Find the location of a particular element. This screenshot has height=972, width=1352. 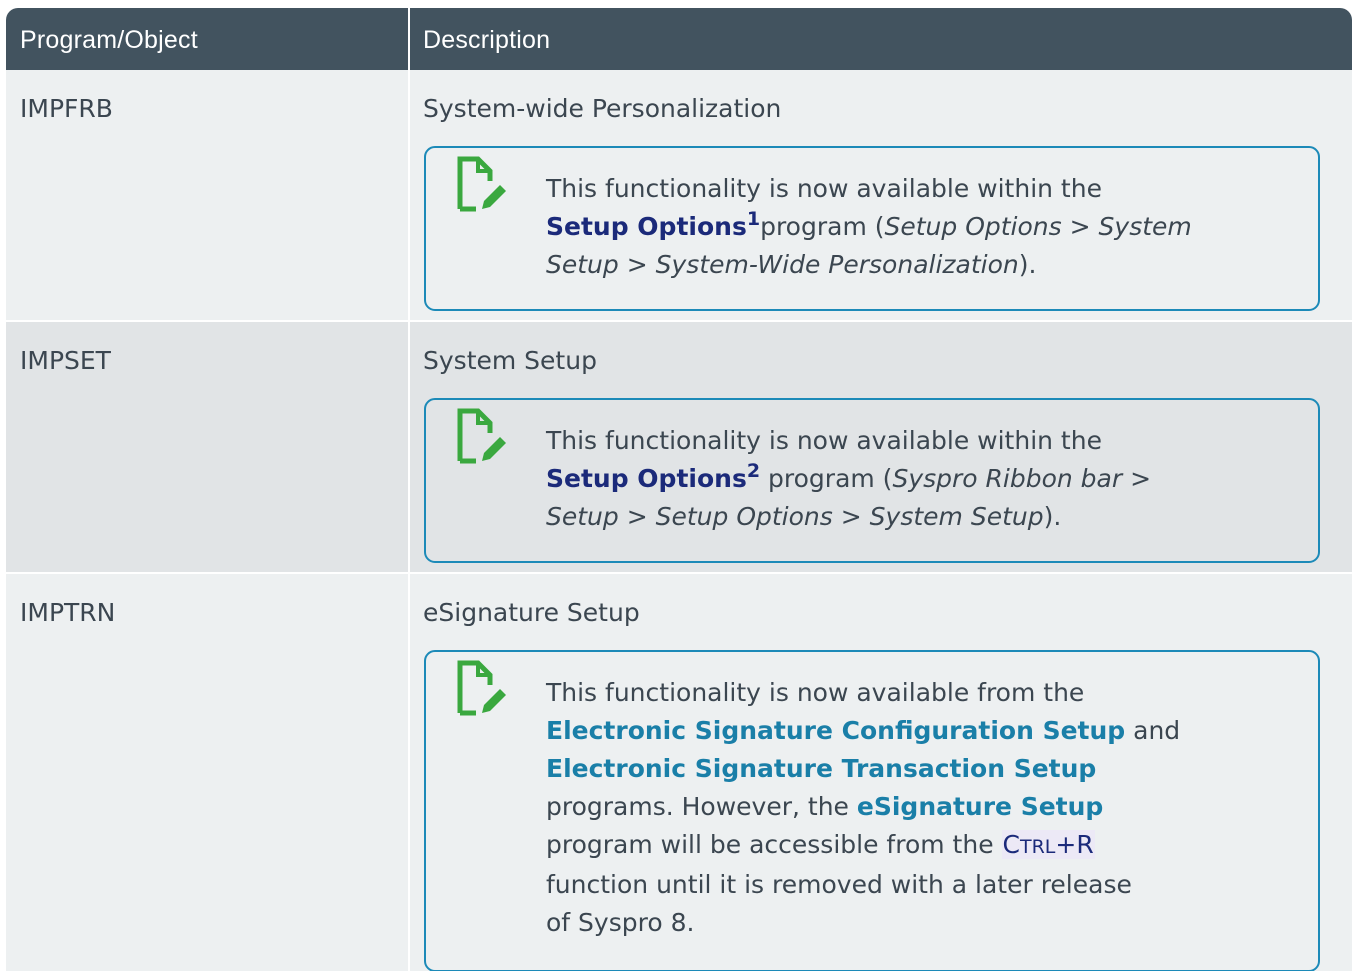

program-code: IMPFRB is located at coordinates (66, 108).